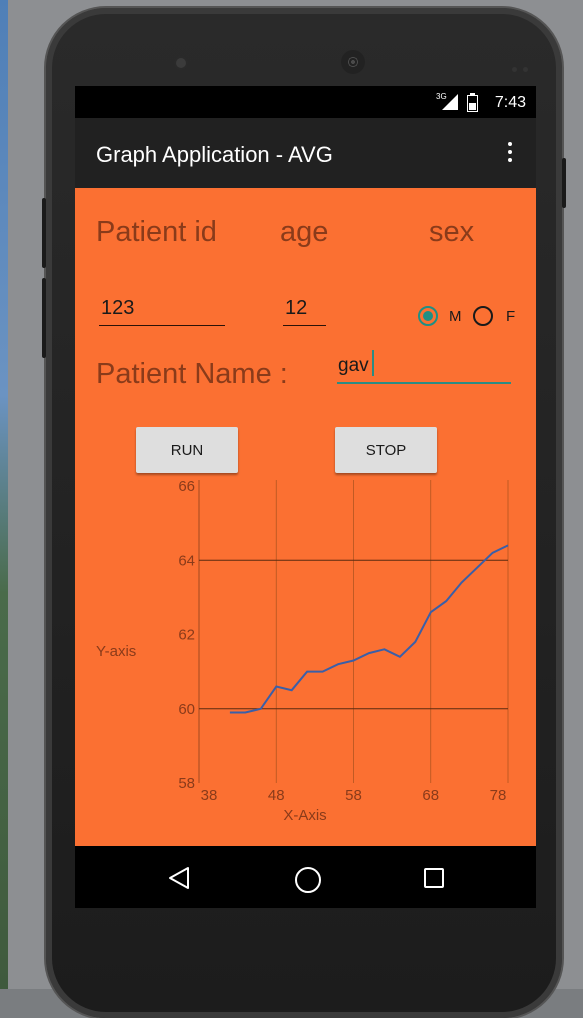  I want to click on patient-name-label: Patient Name :, so click(192, 374).